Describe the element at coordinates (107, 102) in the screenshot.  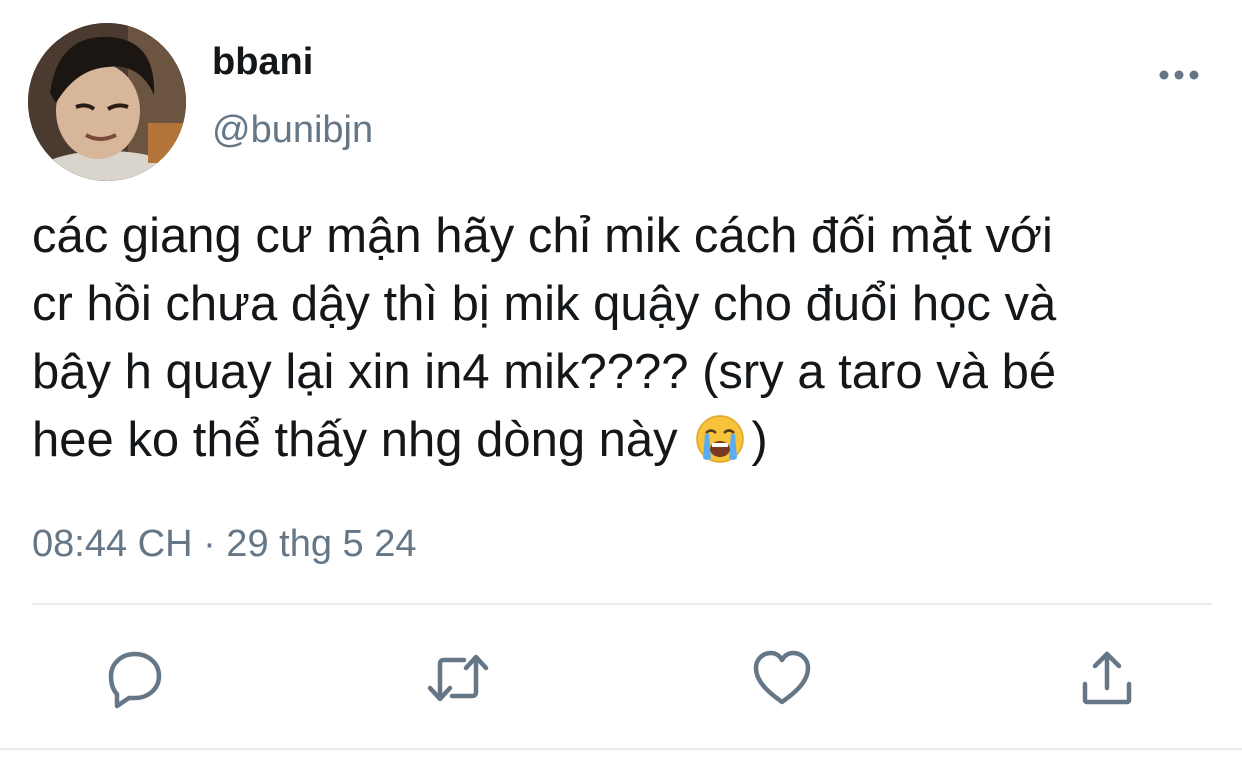
I see `avatar` at that location.